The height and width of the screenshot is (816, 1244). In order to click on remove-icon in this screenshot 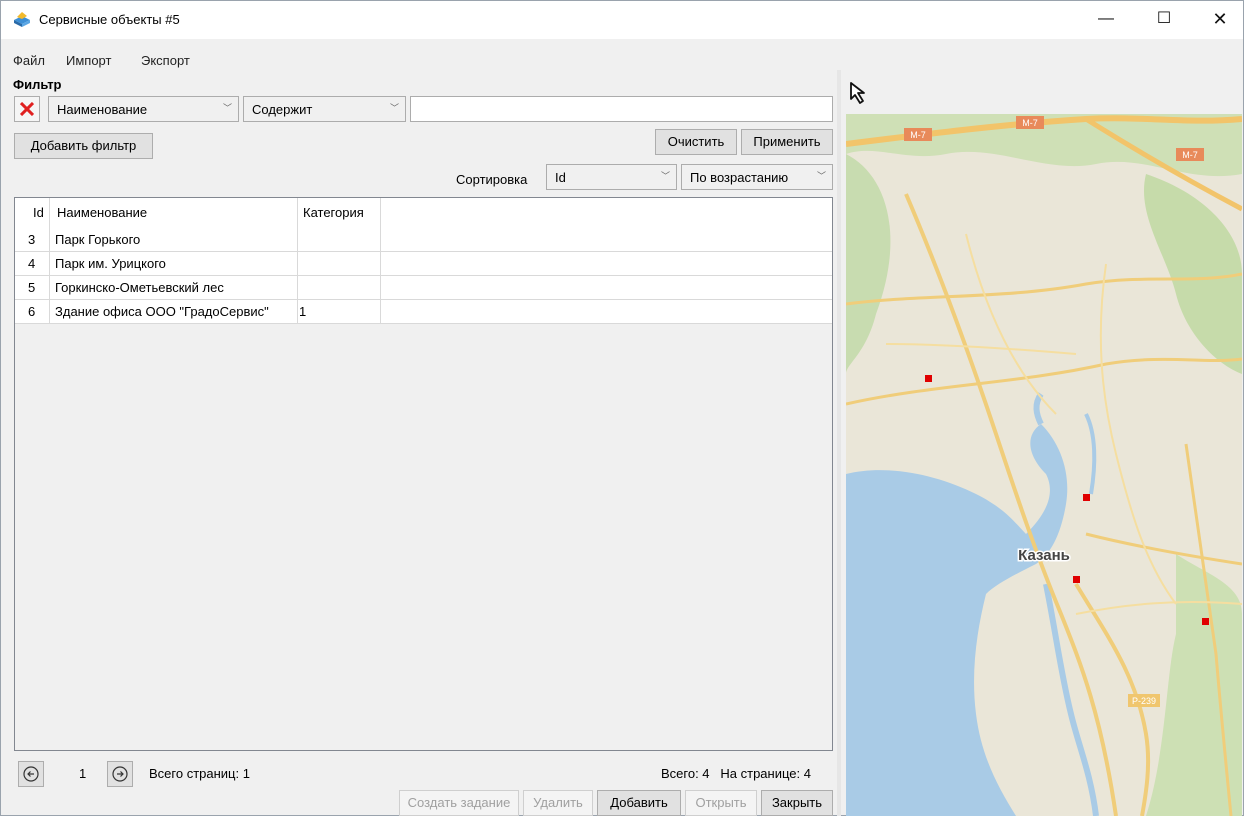, I will do `click(27, 109)`.